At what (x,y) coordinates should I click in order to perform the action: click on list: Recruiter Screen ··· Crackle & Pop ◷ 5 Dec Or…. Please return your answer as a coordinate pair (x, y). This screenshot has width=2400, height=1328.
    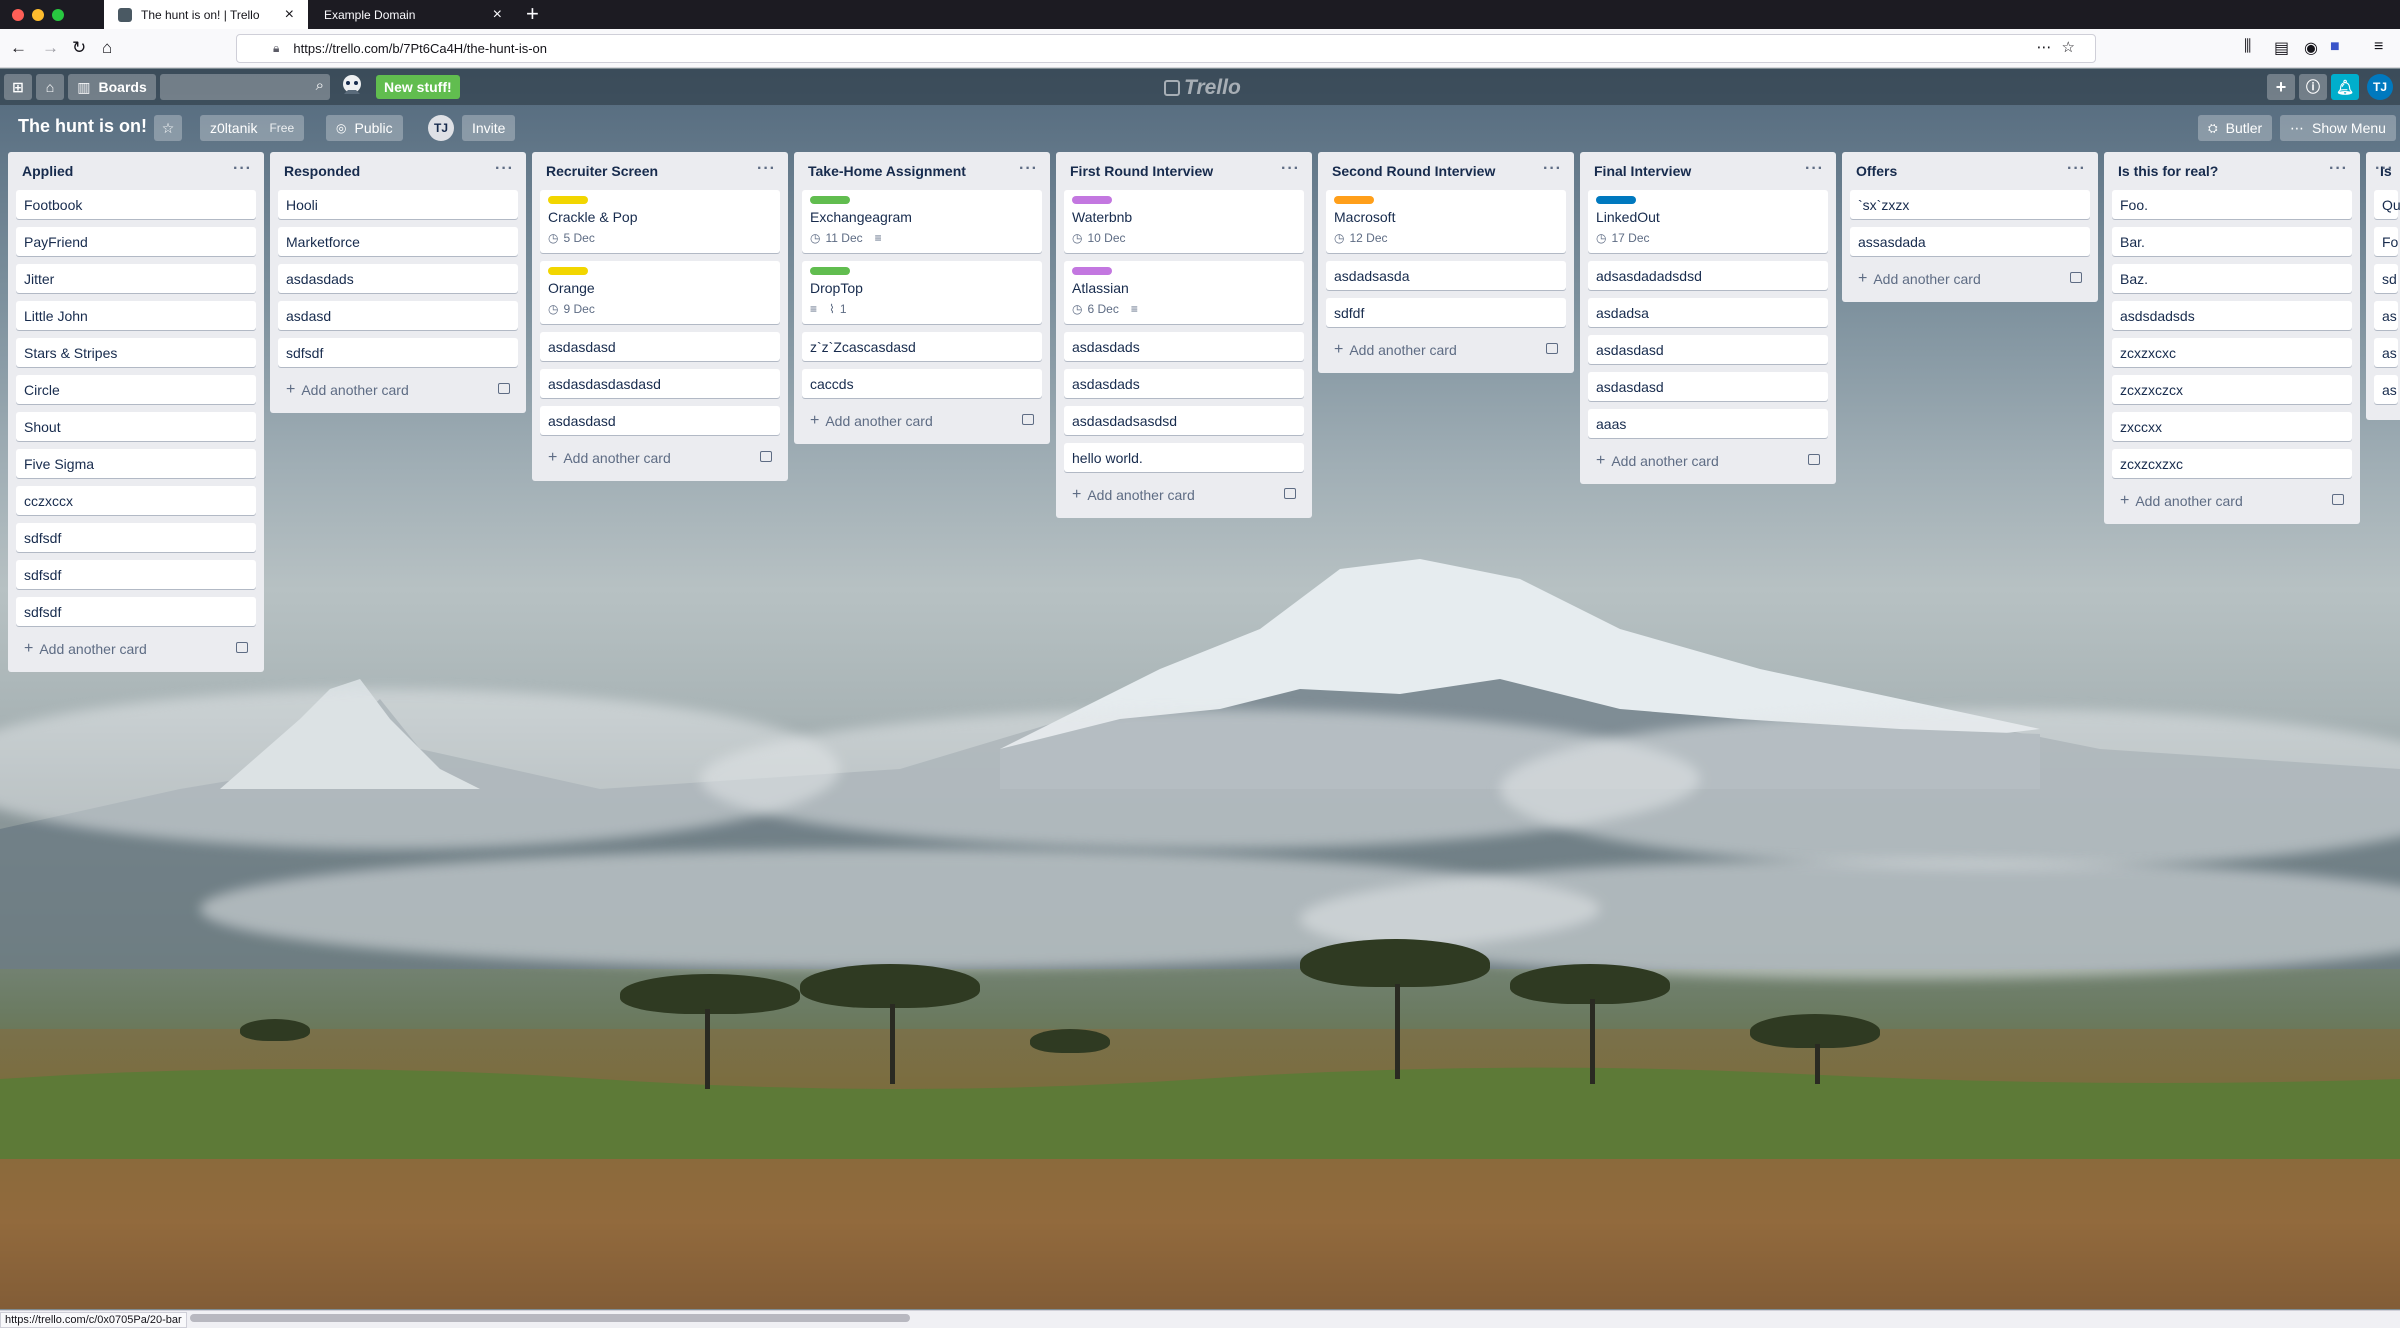
    Looking at the image, I should click on (660, 316).